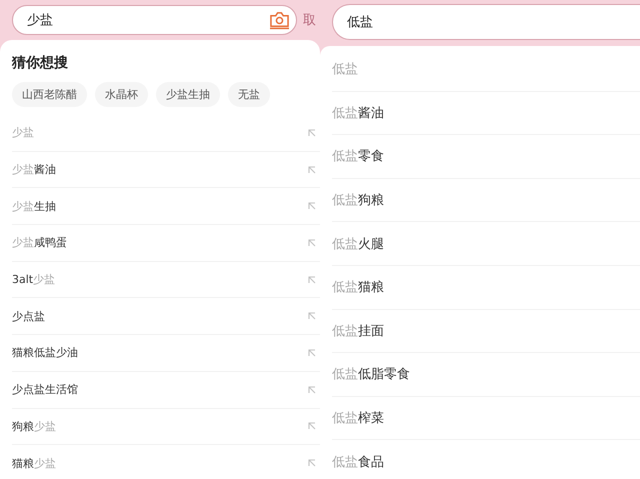 This screenshot has height=479, width=640. Describe the element at coordinates (160, 426) in the screenshot. I see `suggestion-item: 狗粮少盐` at that location.